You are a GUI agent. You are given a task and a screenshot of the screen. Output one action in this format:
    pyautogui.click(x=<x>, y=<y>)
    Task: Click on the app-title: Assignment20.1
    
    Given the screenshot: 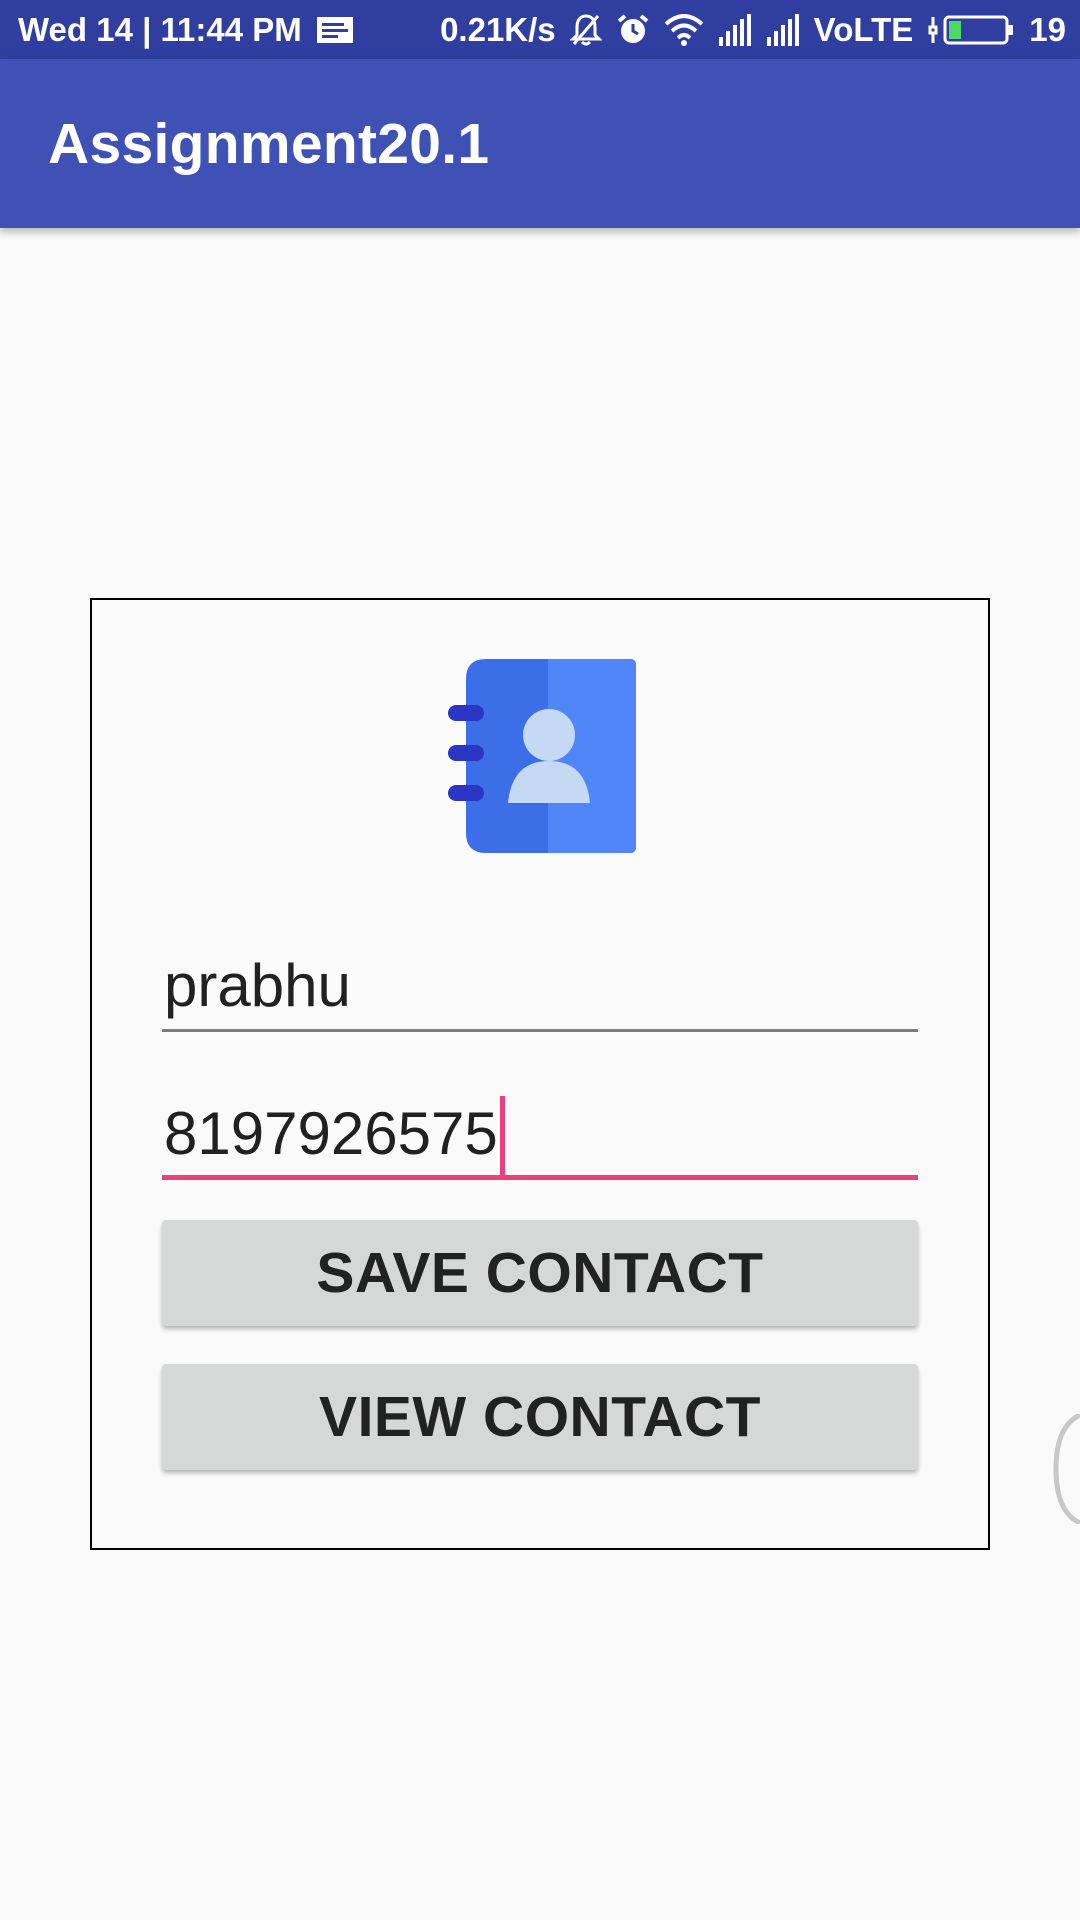 What is the action you would take?
    pyautogui.click(x=269, y=144)
    